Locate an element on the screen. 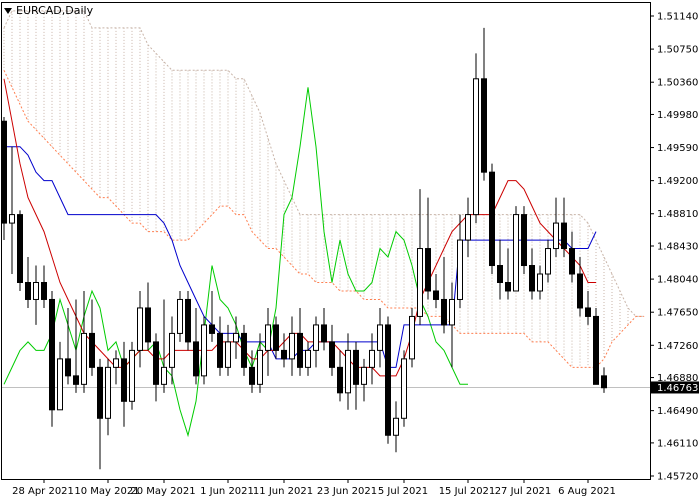 The width and height of the screenshot is (700, 500). y-tick-label: 1.46110 is located at coordinates (677, 443).